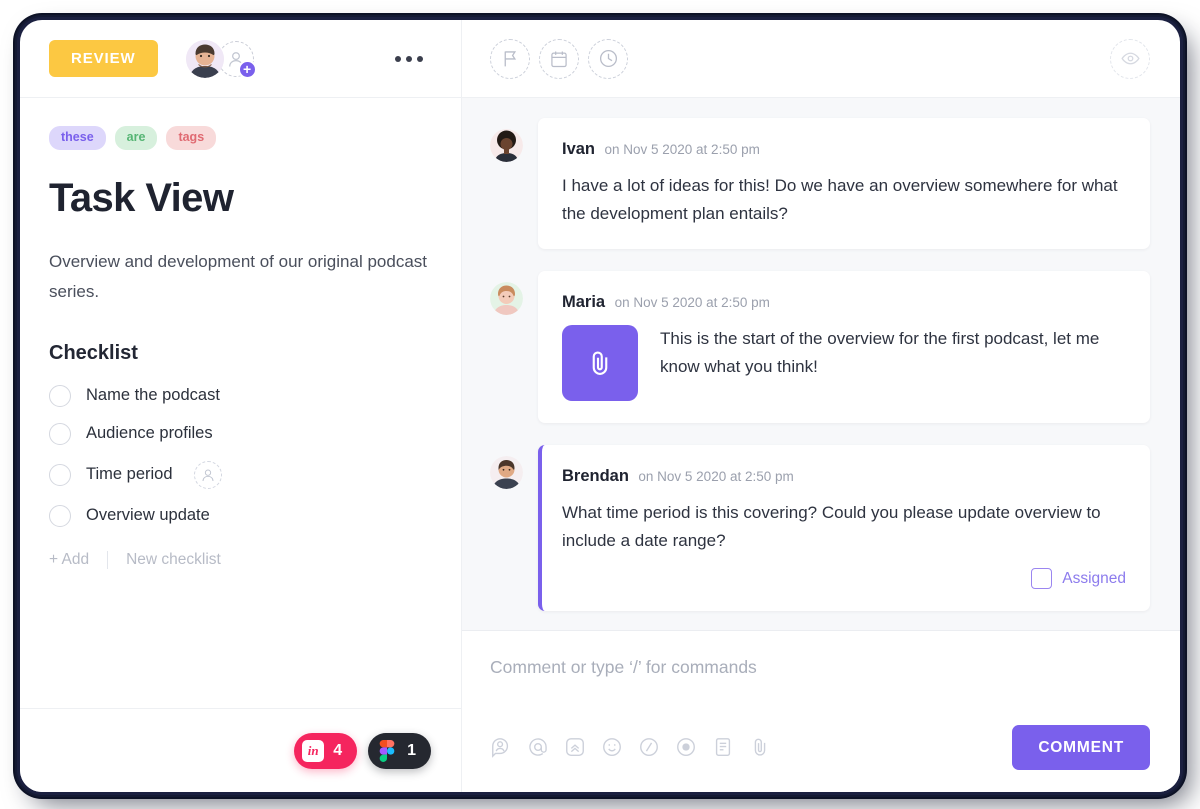  I want to click on comment-author: Ivan, so click(579, 149).